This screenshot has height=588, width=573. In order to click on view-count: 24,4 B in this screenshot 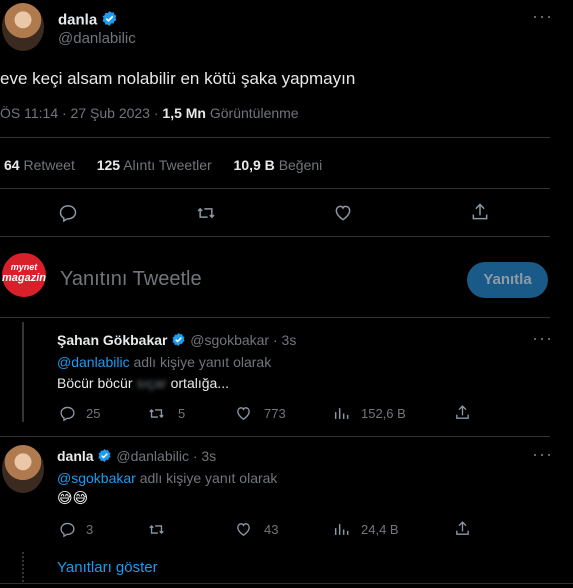, I will do `click(380, 529)`.